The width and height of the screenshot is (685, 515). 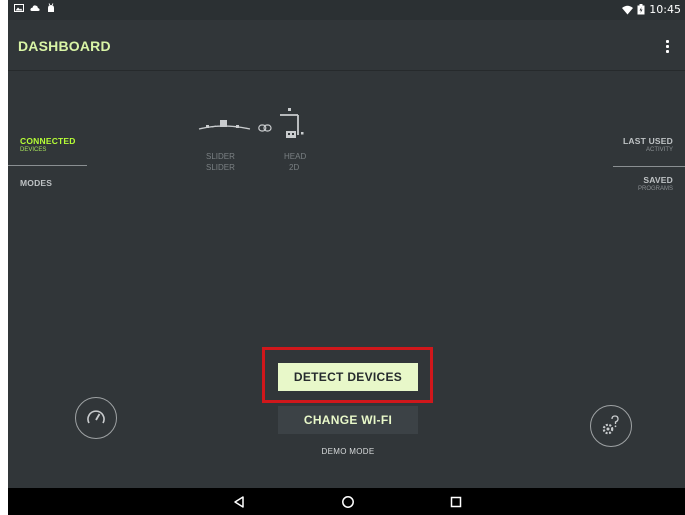 What do you see at coordinates (348, 451) in the screenshot?
I see `demo-mode-button: DEMO MODE` at bounding box center [348, 451].